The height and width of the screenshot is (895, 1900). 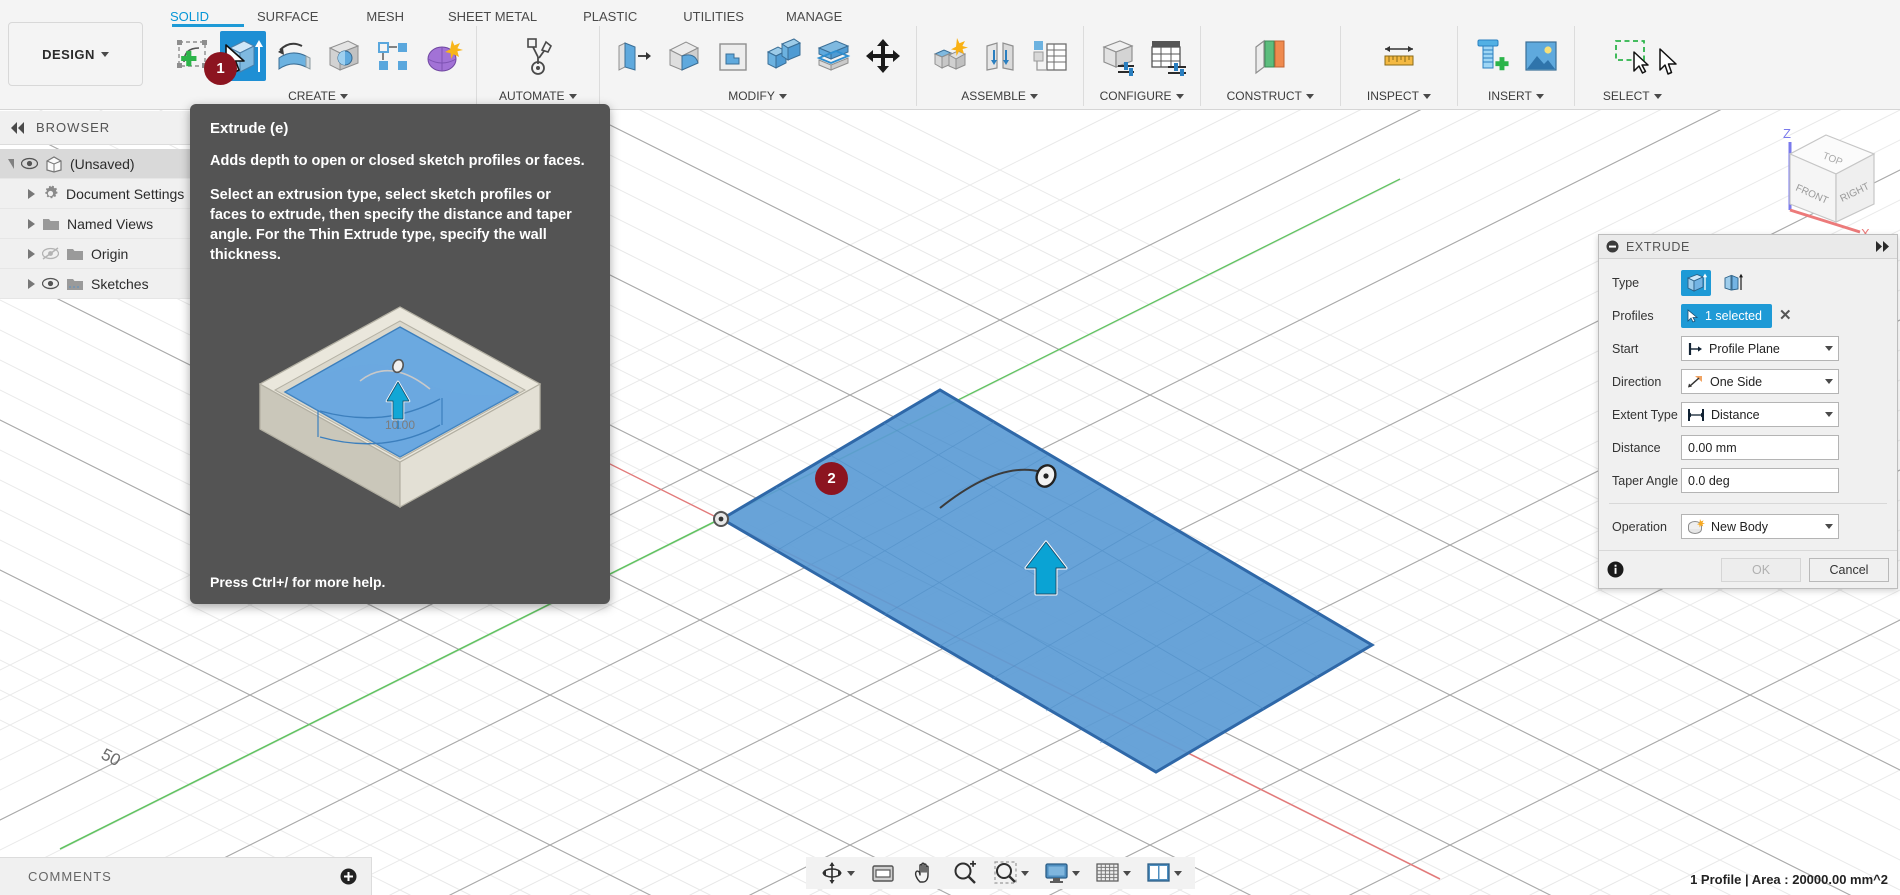 What do you see at coordinates (293, 56) in the screenshot?
I see `revolve-icon` at bounding box center [293, 56].